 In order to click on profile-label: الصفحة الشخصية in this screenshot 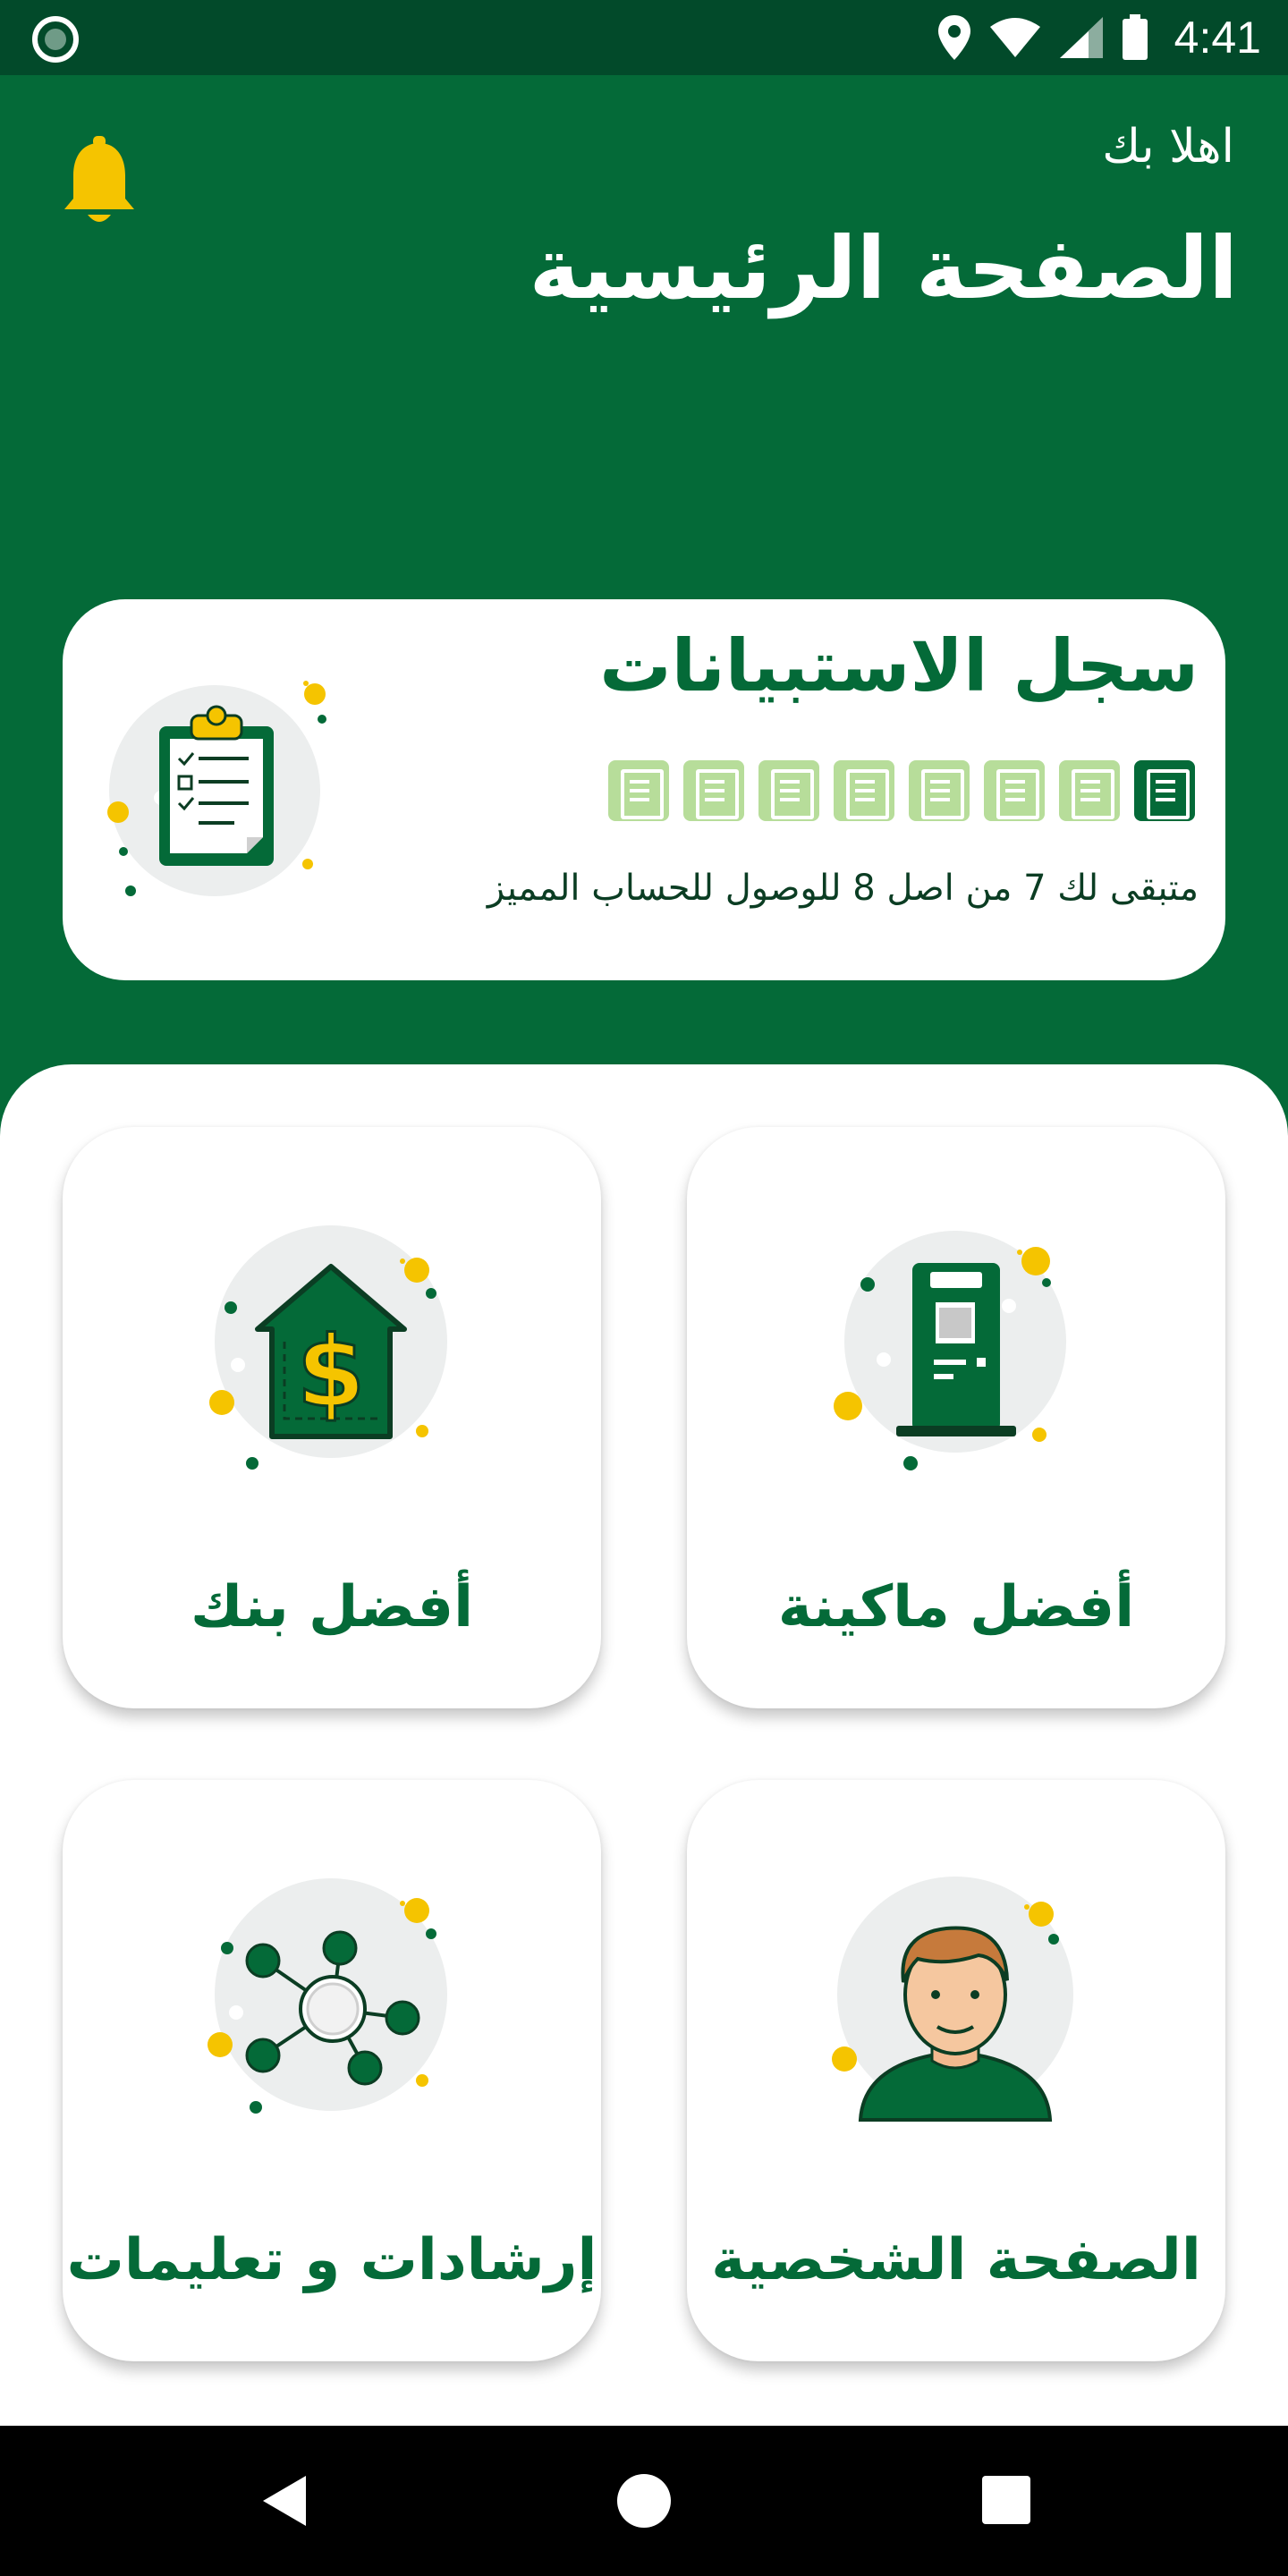, I will do `click(956, 2260)`.